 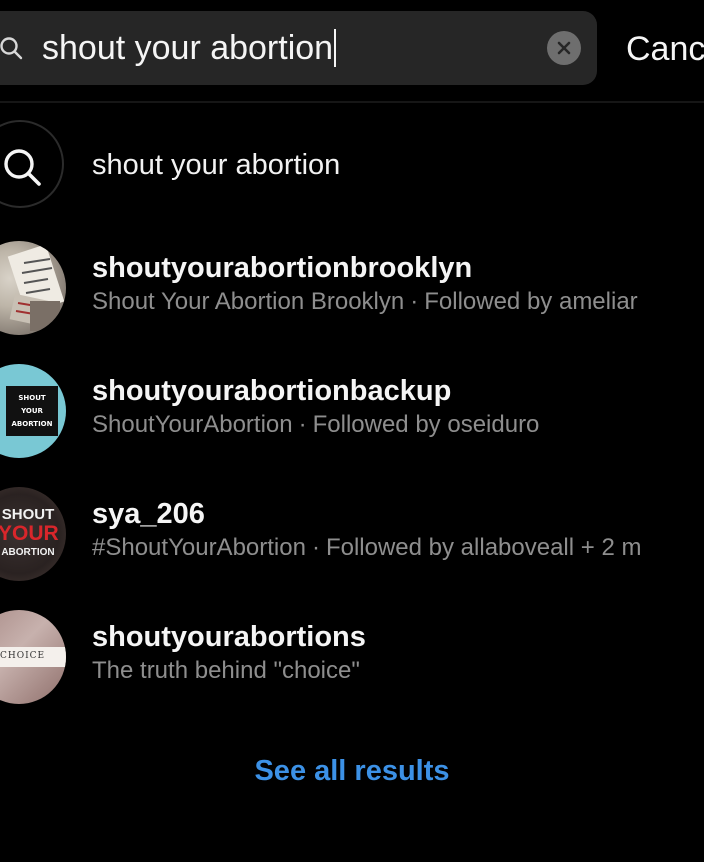 I want to click on followed-by-text: Followed by ameliar, so click(x=531, y=301).